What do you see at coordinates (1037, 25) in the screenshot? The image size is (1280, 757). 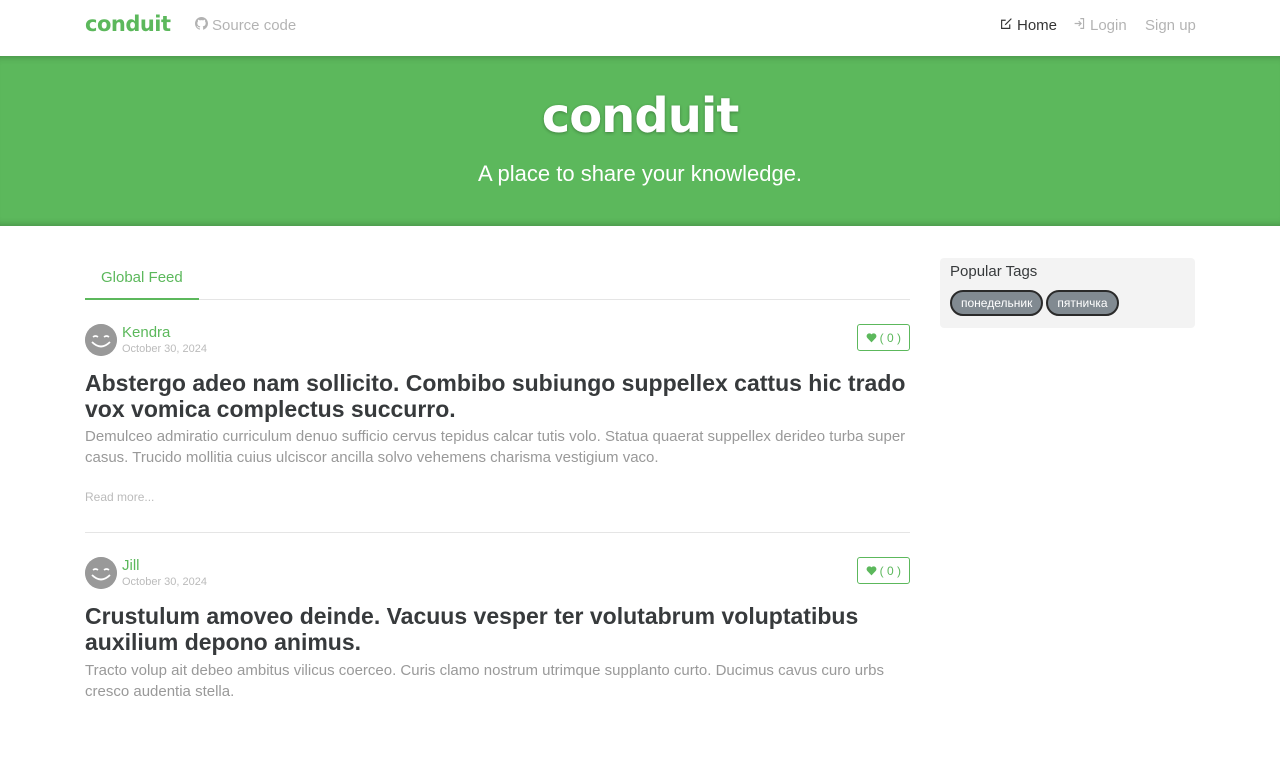 I see `nav-home-label: Home` at bounding box center [1037, 25].